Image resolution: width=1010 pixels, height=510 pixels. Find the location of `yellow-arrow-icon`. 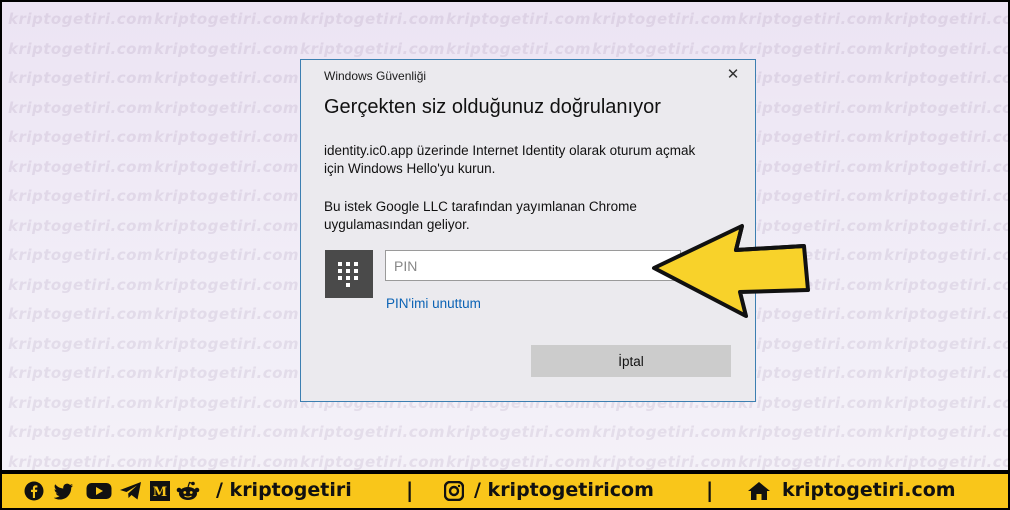

yellow-arrow-icon is located at coordinates (731, 271).